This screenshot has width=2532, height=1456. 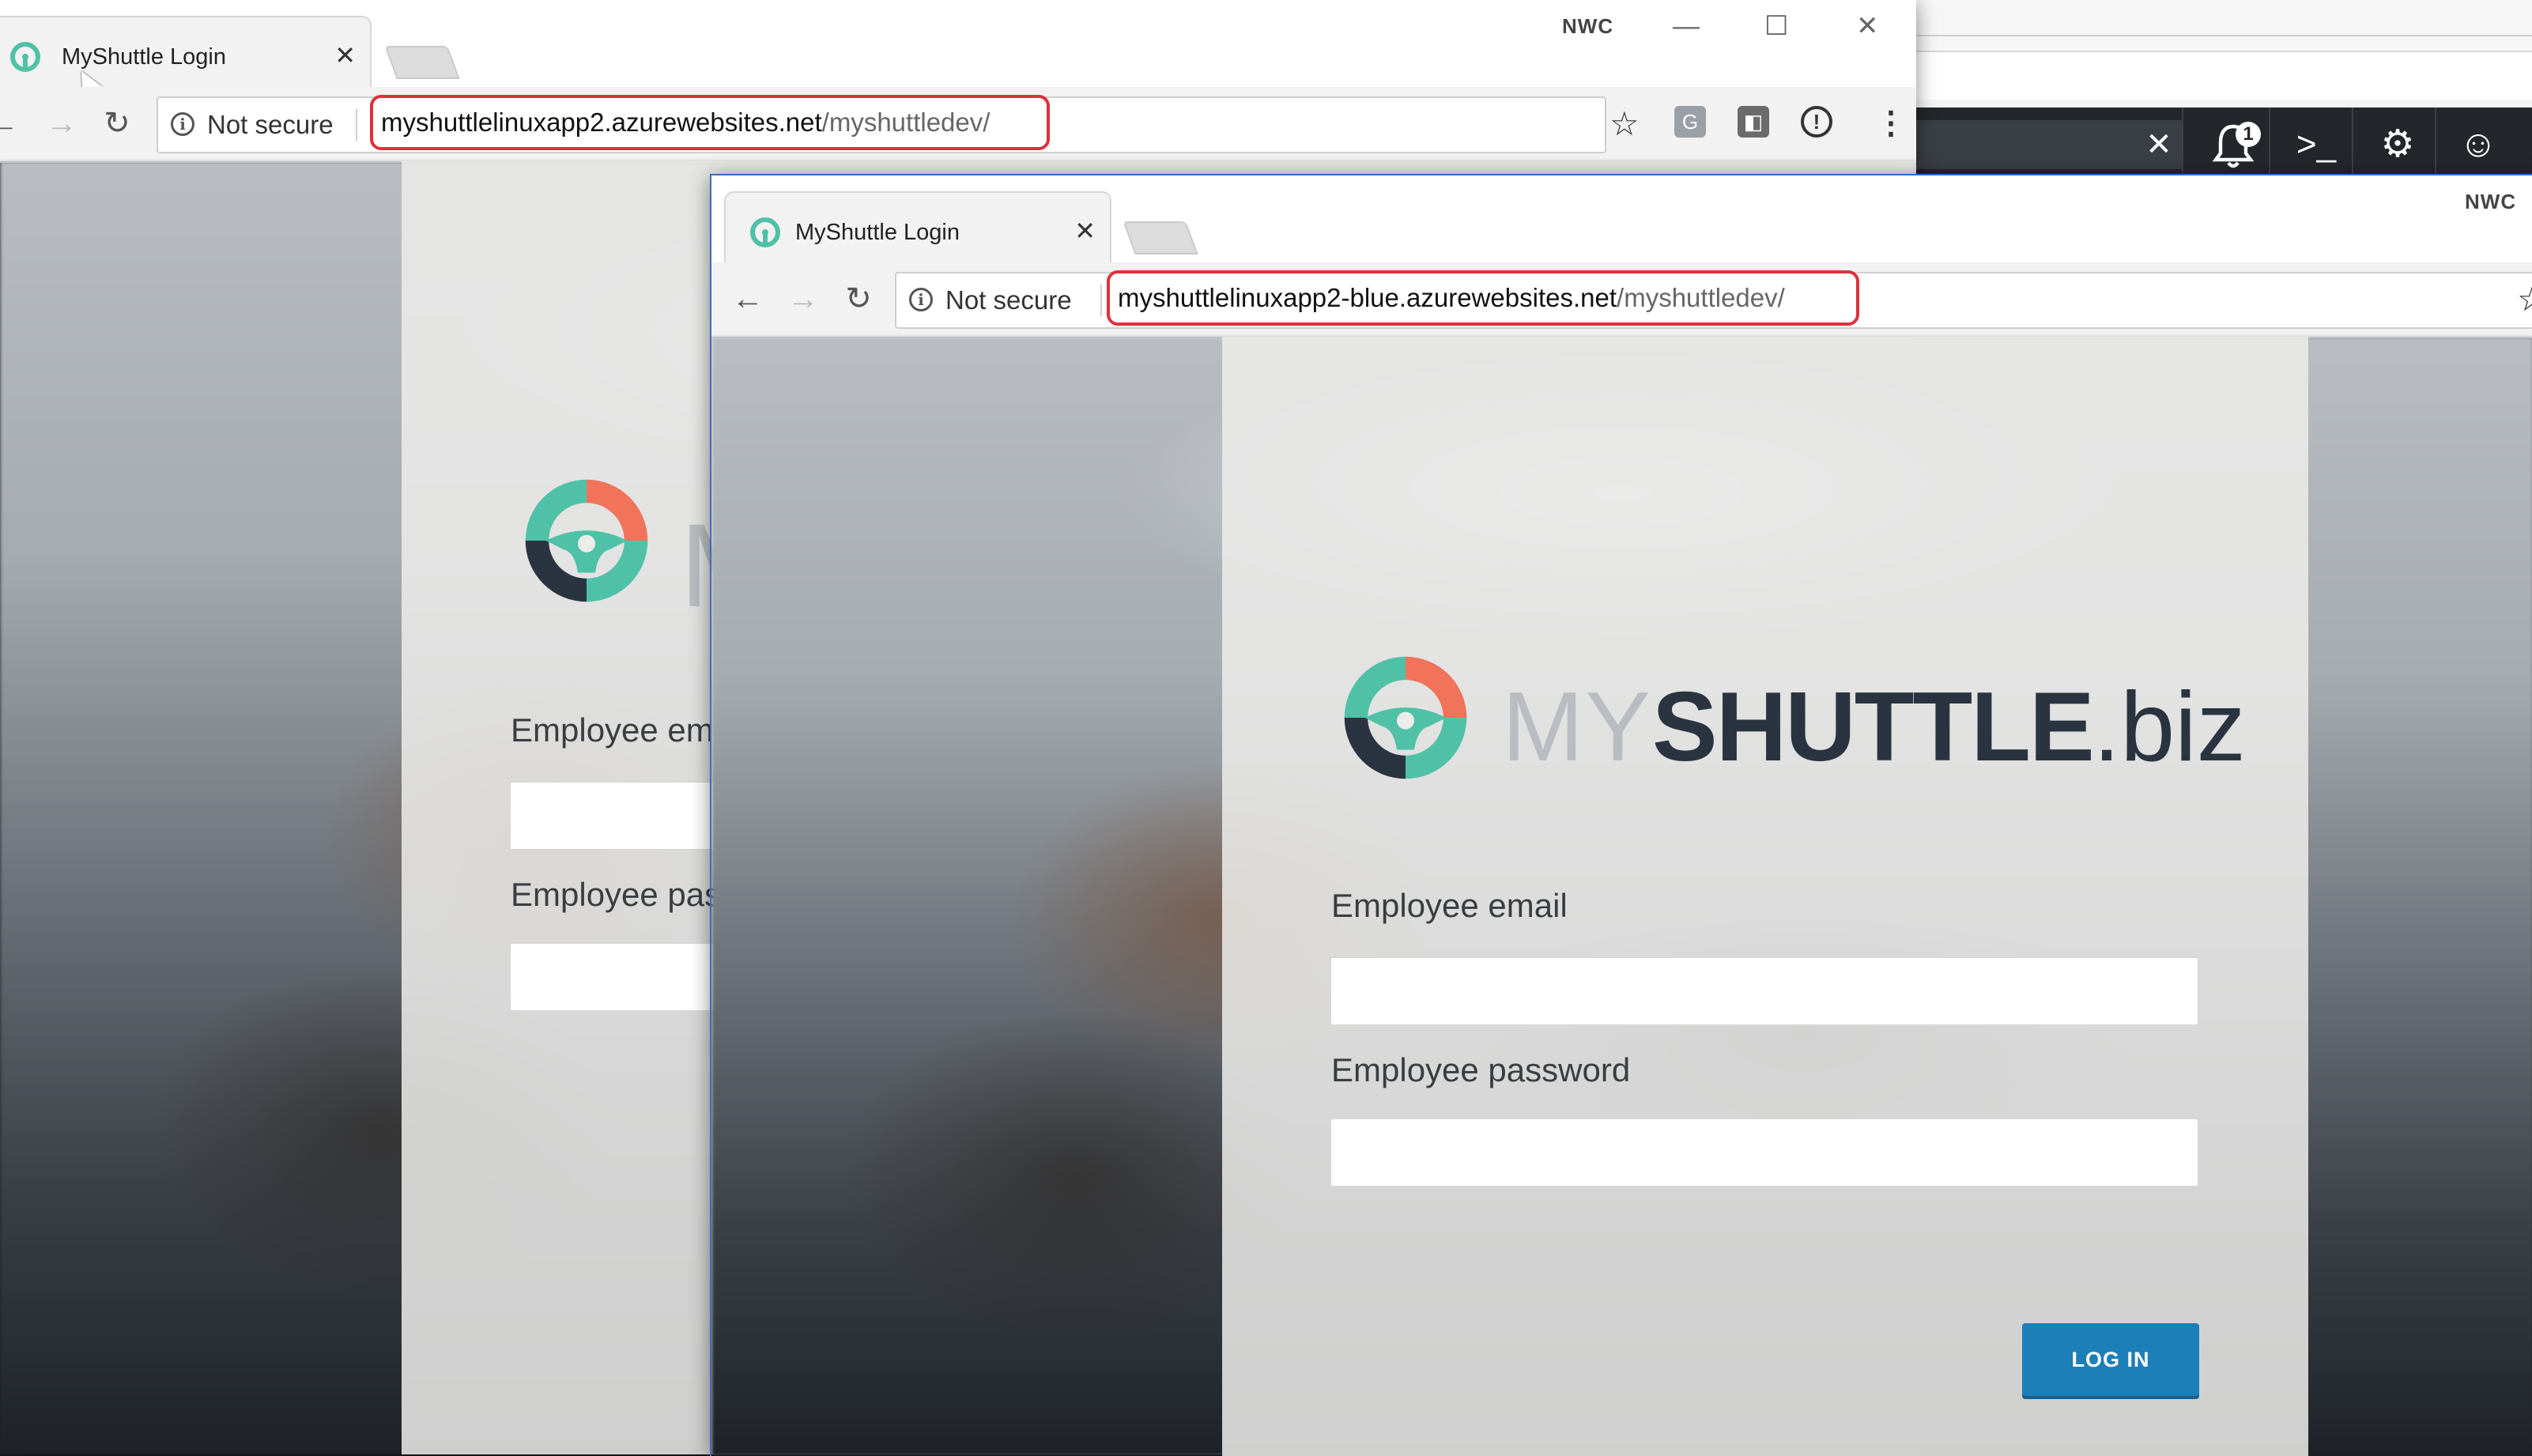 What do you see at coordinates (1577, 727) in the screenshot?
I see `logo-my: MY` at bounding box center [1577, 727].